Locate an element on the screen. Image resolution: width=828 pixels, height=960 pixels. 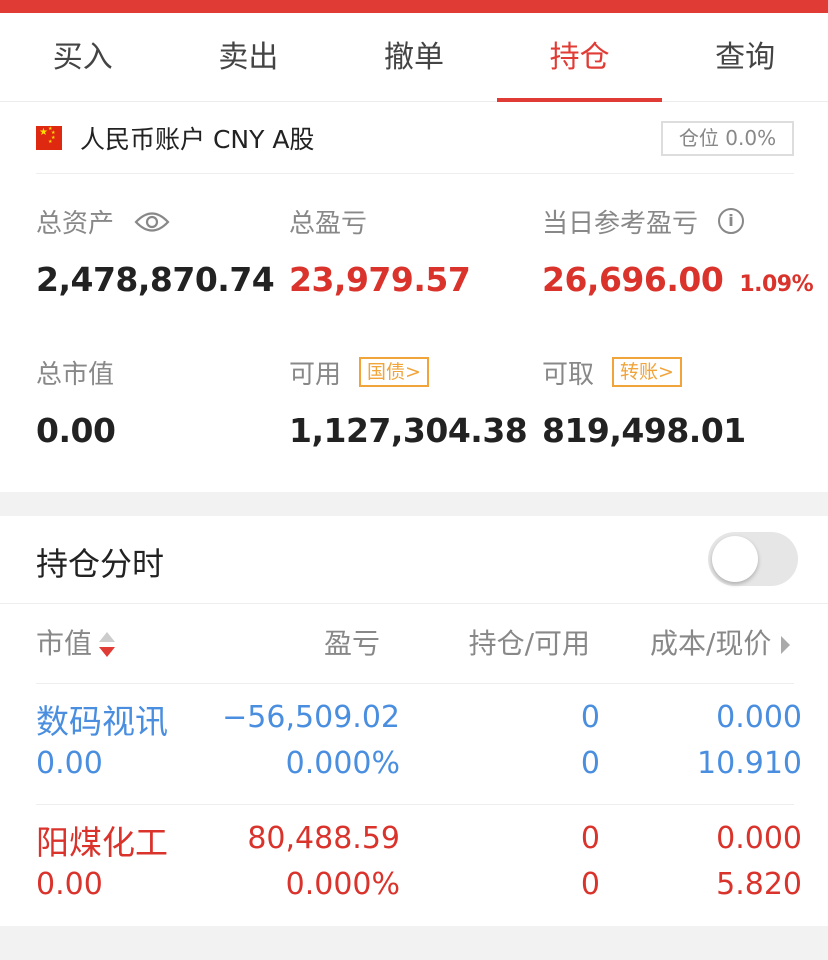
tab-holdings: 持仓 is located at coordinates (579, 57).